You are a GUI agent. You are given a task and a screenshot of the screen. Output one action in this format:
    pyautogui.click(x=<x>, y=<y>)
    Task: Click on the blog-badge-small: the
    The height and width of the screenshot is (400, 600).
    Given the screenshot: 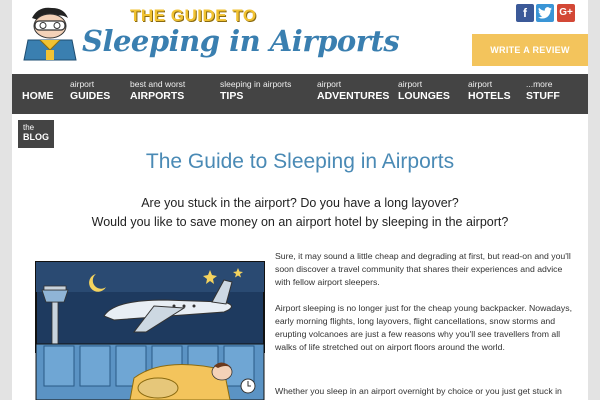 What is the action you would take?
    pyautogui.click(x=29, y=127)
    